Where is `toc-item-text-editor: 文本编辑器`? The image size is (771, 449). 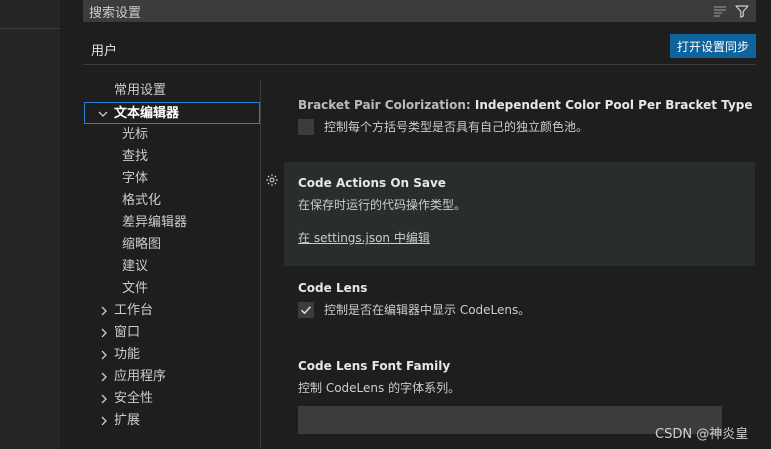 toc-item-text-editor: 文本编辑器 is located at coordinates (172, 113).